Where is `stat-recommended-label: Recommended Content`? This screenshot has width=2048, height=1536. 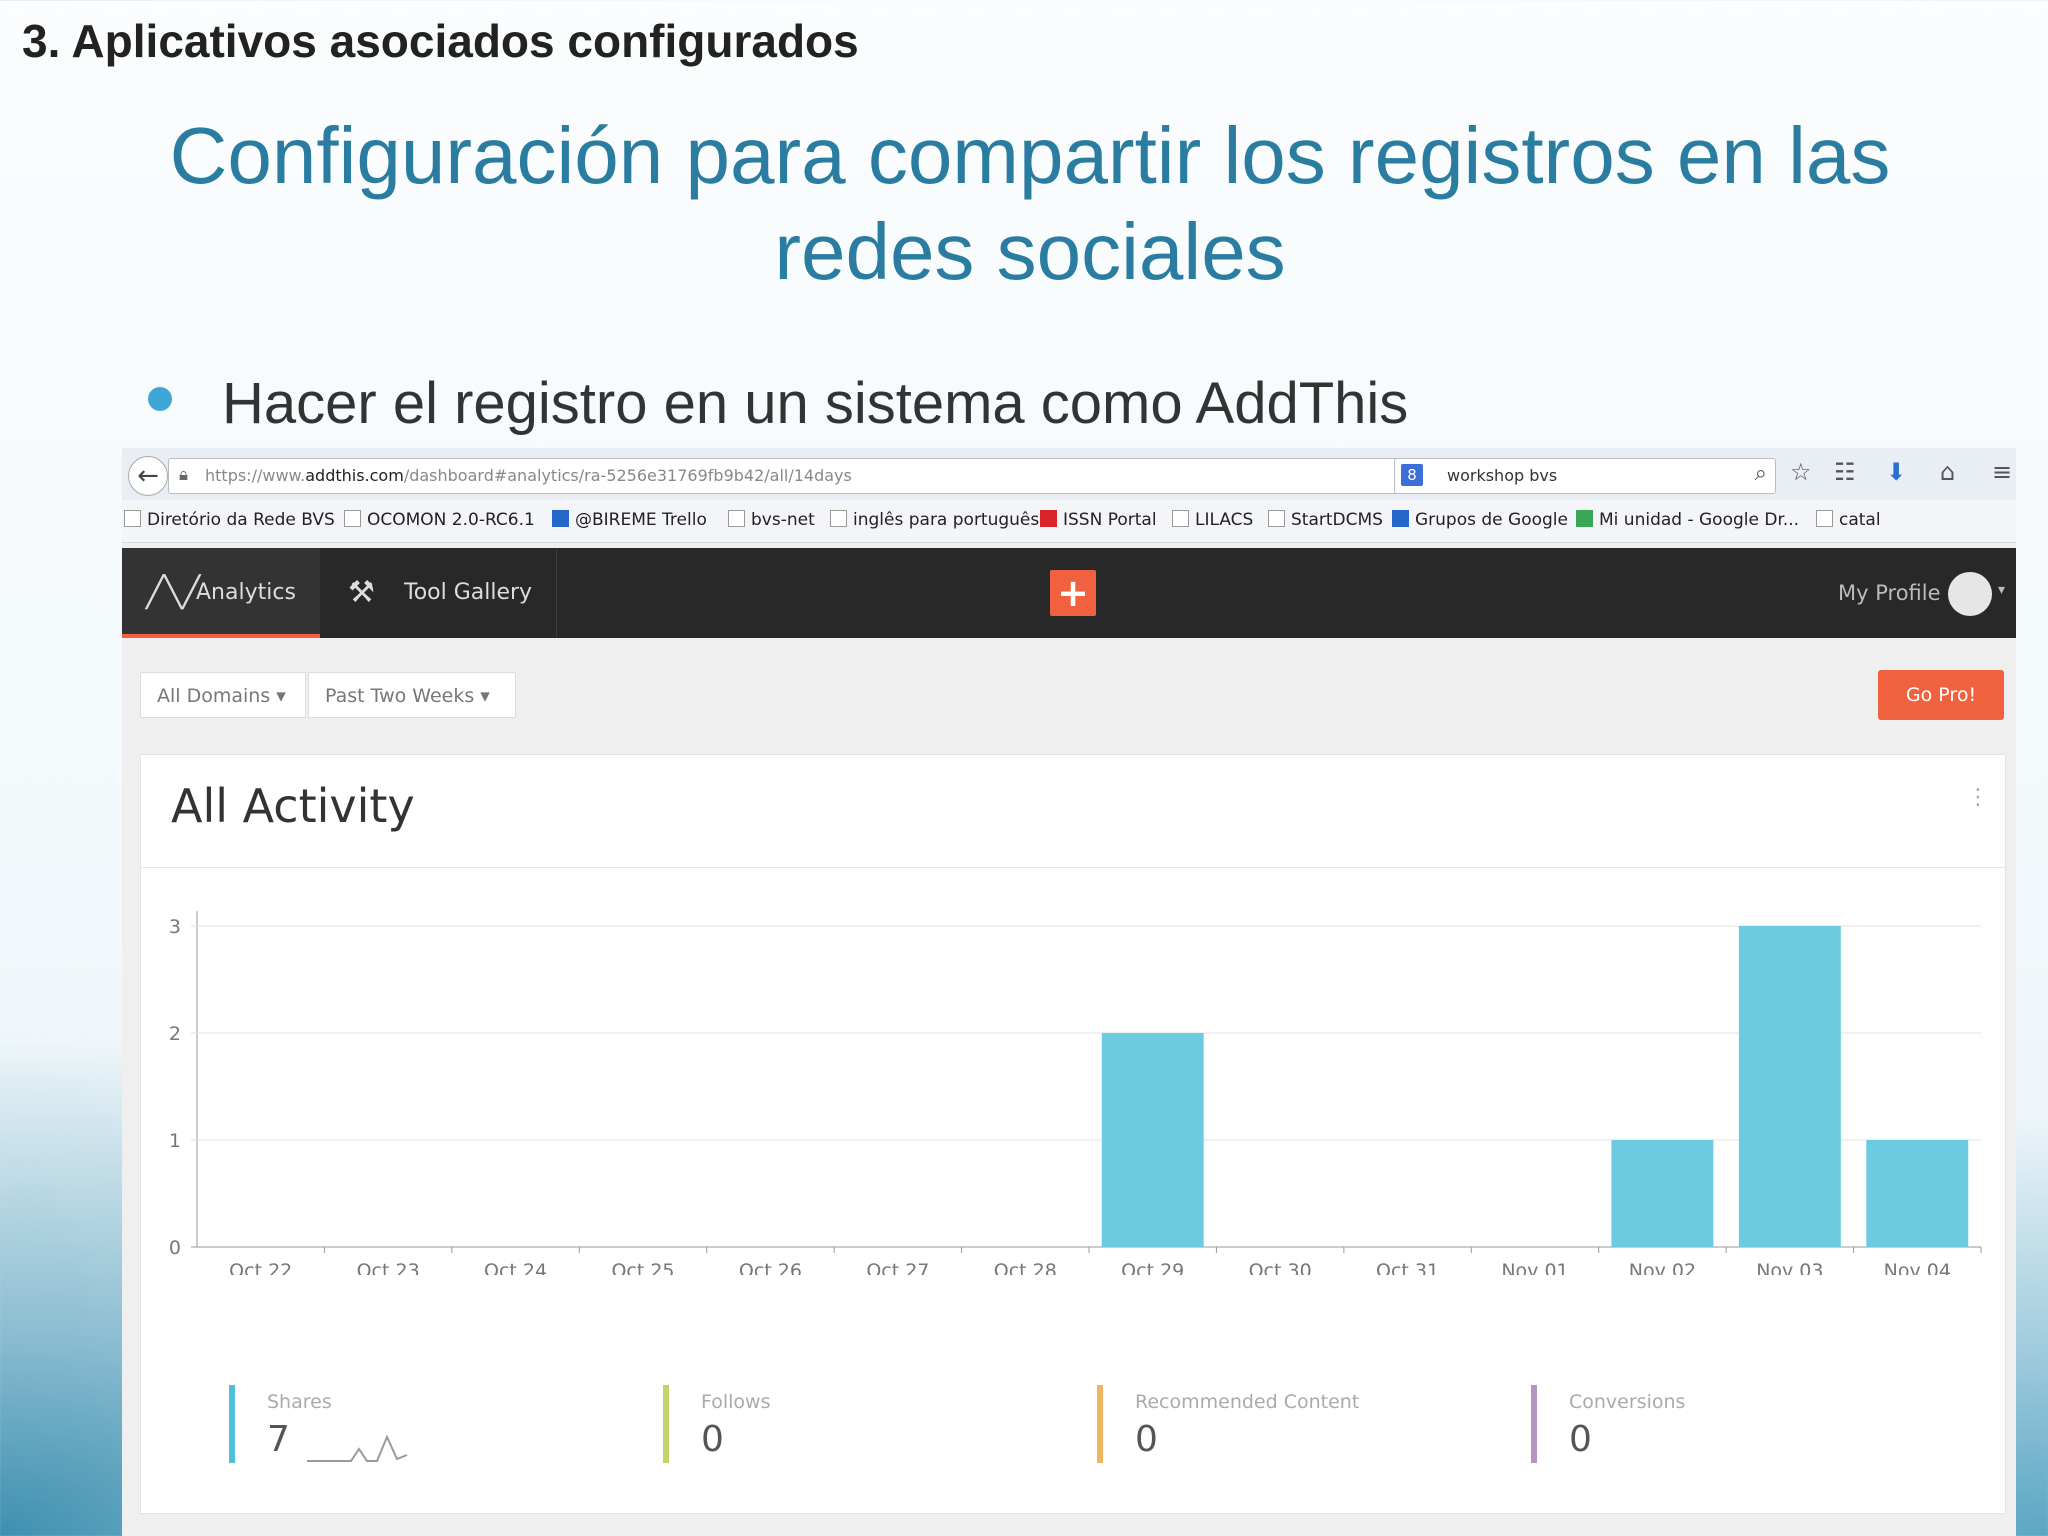 stat-recommended-label: Recommended Content is located at coordinates (1247, 1402).